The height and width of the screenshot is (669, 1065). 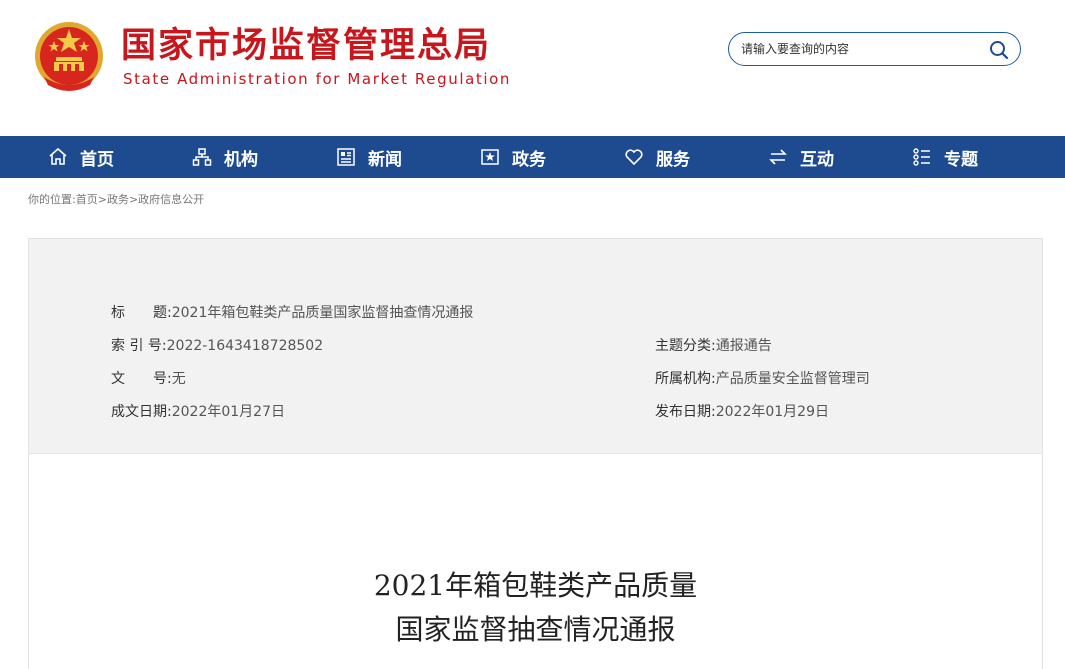 What do you see at coordinates (490, 157) in the screenshot?
I see `government-icon` at bounding box center [490, 157].